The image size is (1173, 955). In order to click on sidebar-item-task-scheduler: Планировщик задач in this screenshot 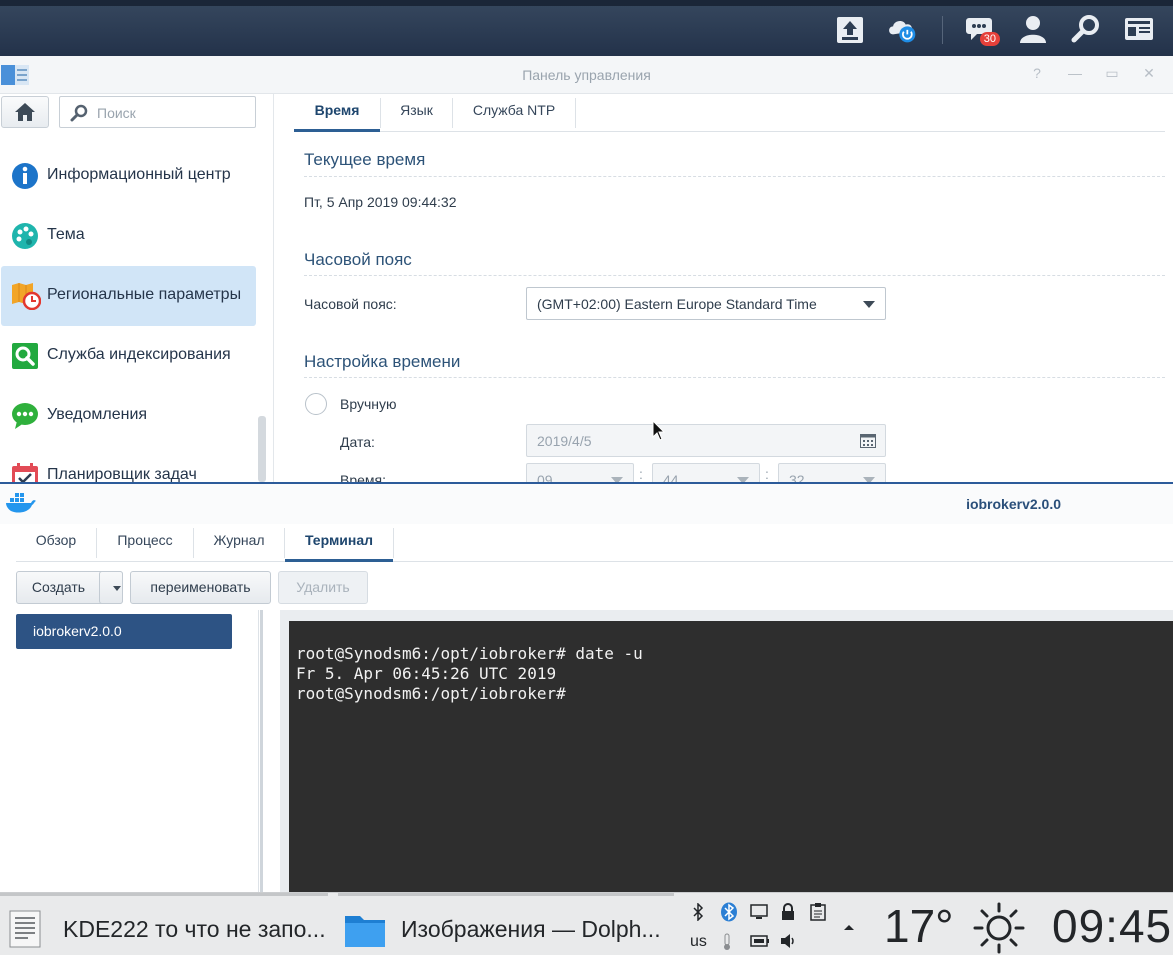, I will do `click(128, 464)`.